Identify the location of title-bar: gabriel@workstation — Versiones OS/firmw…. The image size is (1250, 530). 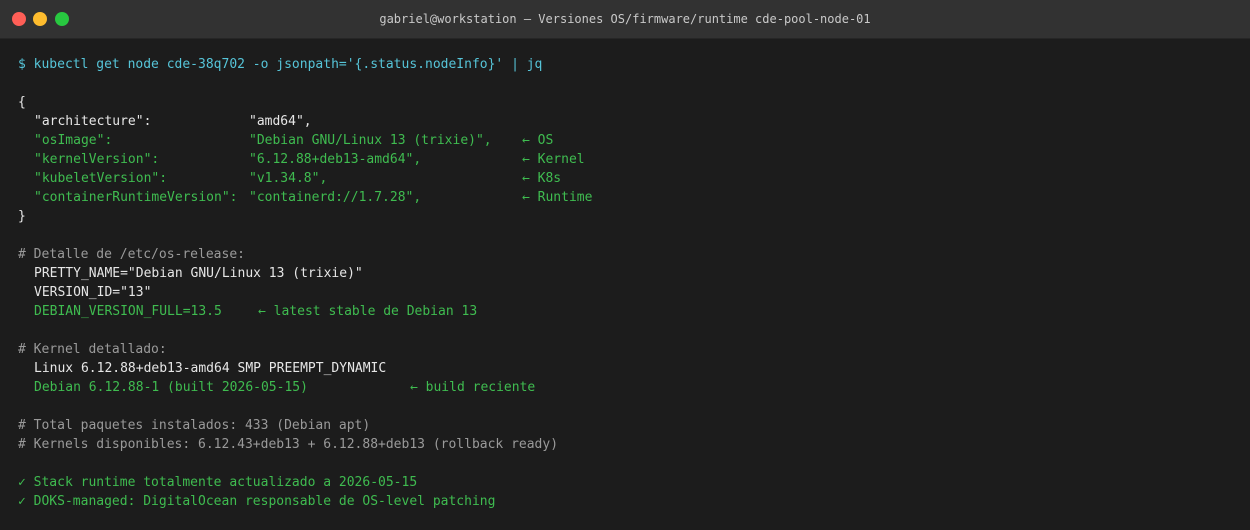
(625, 19).